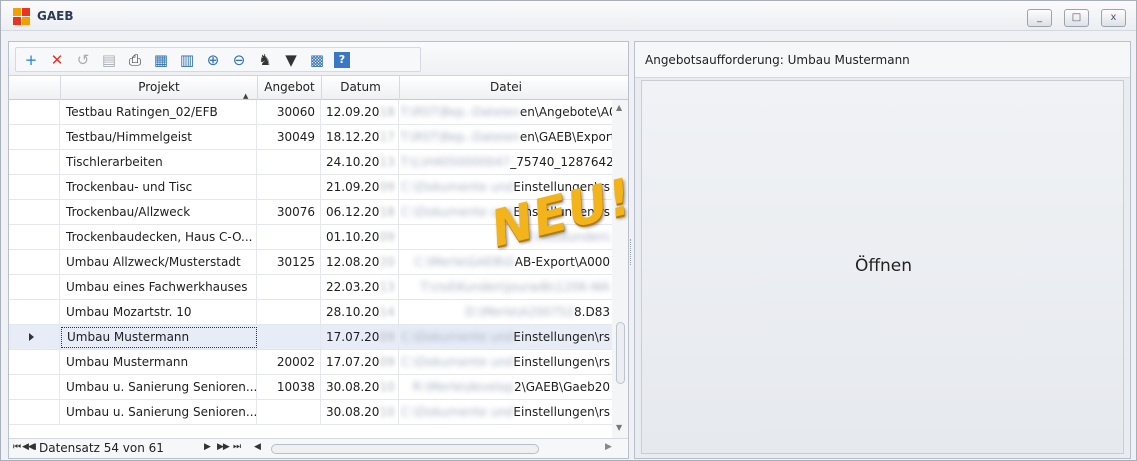  I want to click on cell-file: T:\rsd\Kunden\jouradb\1206-WA, so click(506, 287).